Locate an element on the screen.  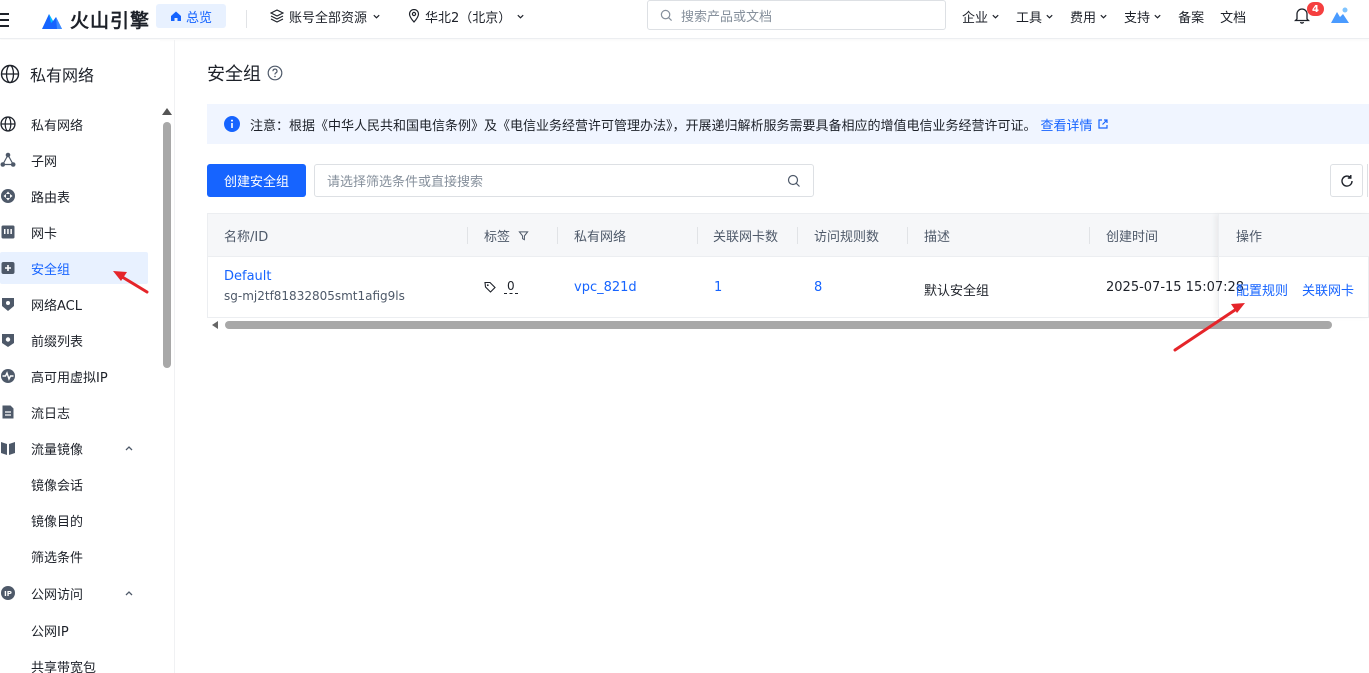
nav-tools: 工具 is located at coordinates (1035, 16).